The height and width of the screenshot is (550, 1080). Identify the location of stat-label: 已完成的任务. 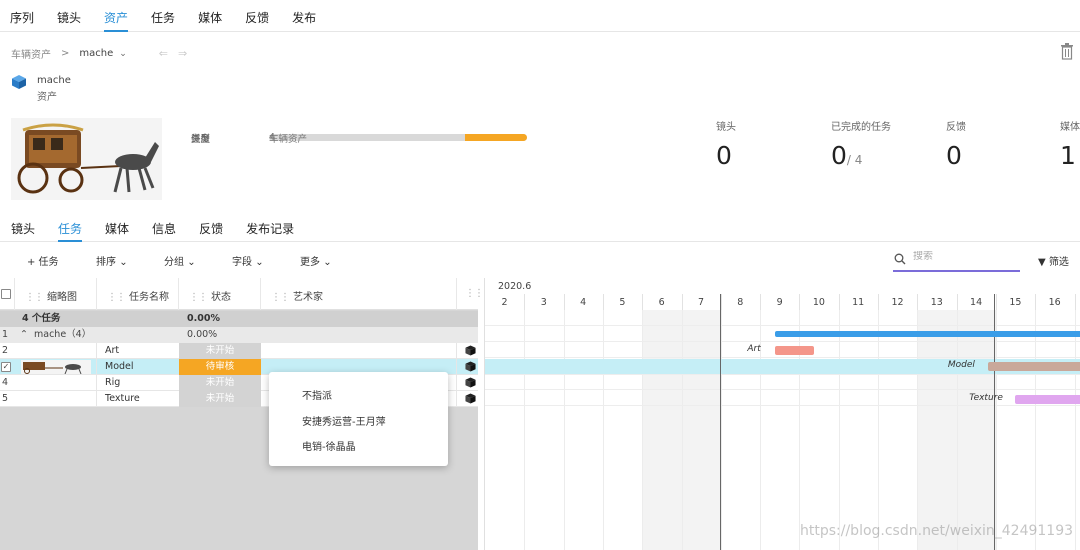
(861, 127).